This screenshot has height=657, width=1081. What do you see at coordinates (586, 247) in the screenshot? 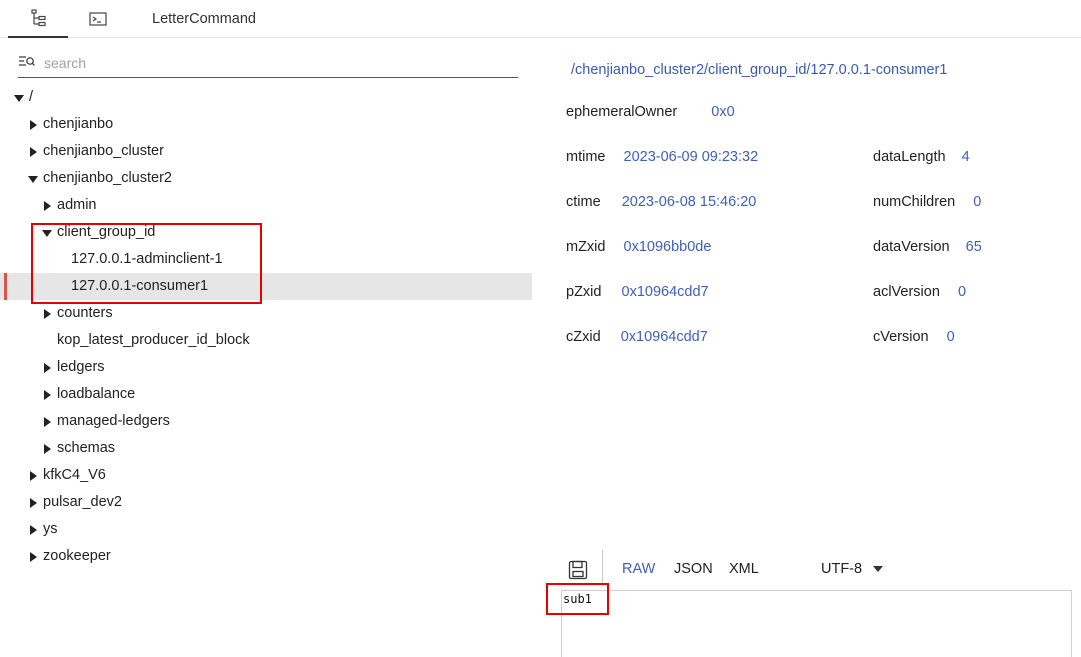
I see `stat-key: mZxid` at bounding box center [586, 247].